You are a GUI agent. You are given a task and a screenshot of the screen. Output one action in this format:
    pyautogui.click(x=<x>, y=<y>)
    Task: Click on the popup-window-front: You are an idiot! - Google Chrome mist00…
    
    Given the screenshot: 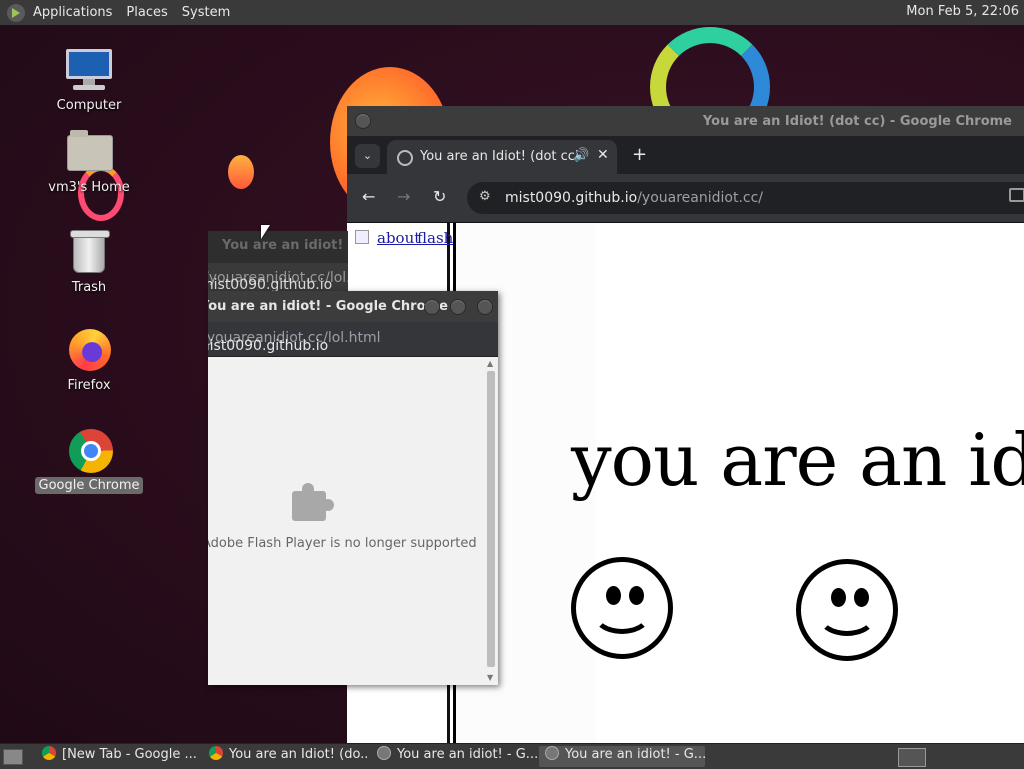 What is the action you would take?
    pyautogui.click(x=353, y=488)
    